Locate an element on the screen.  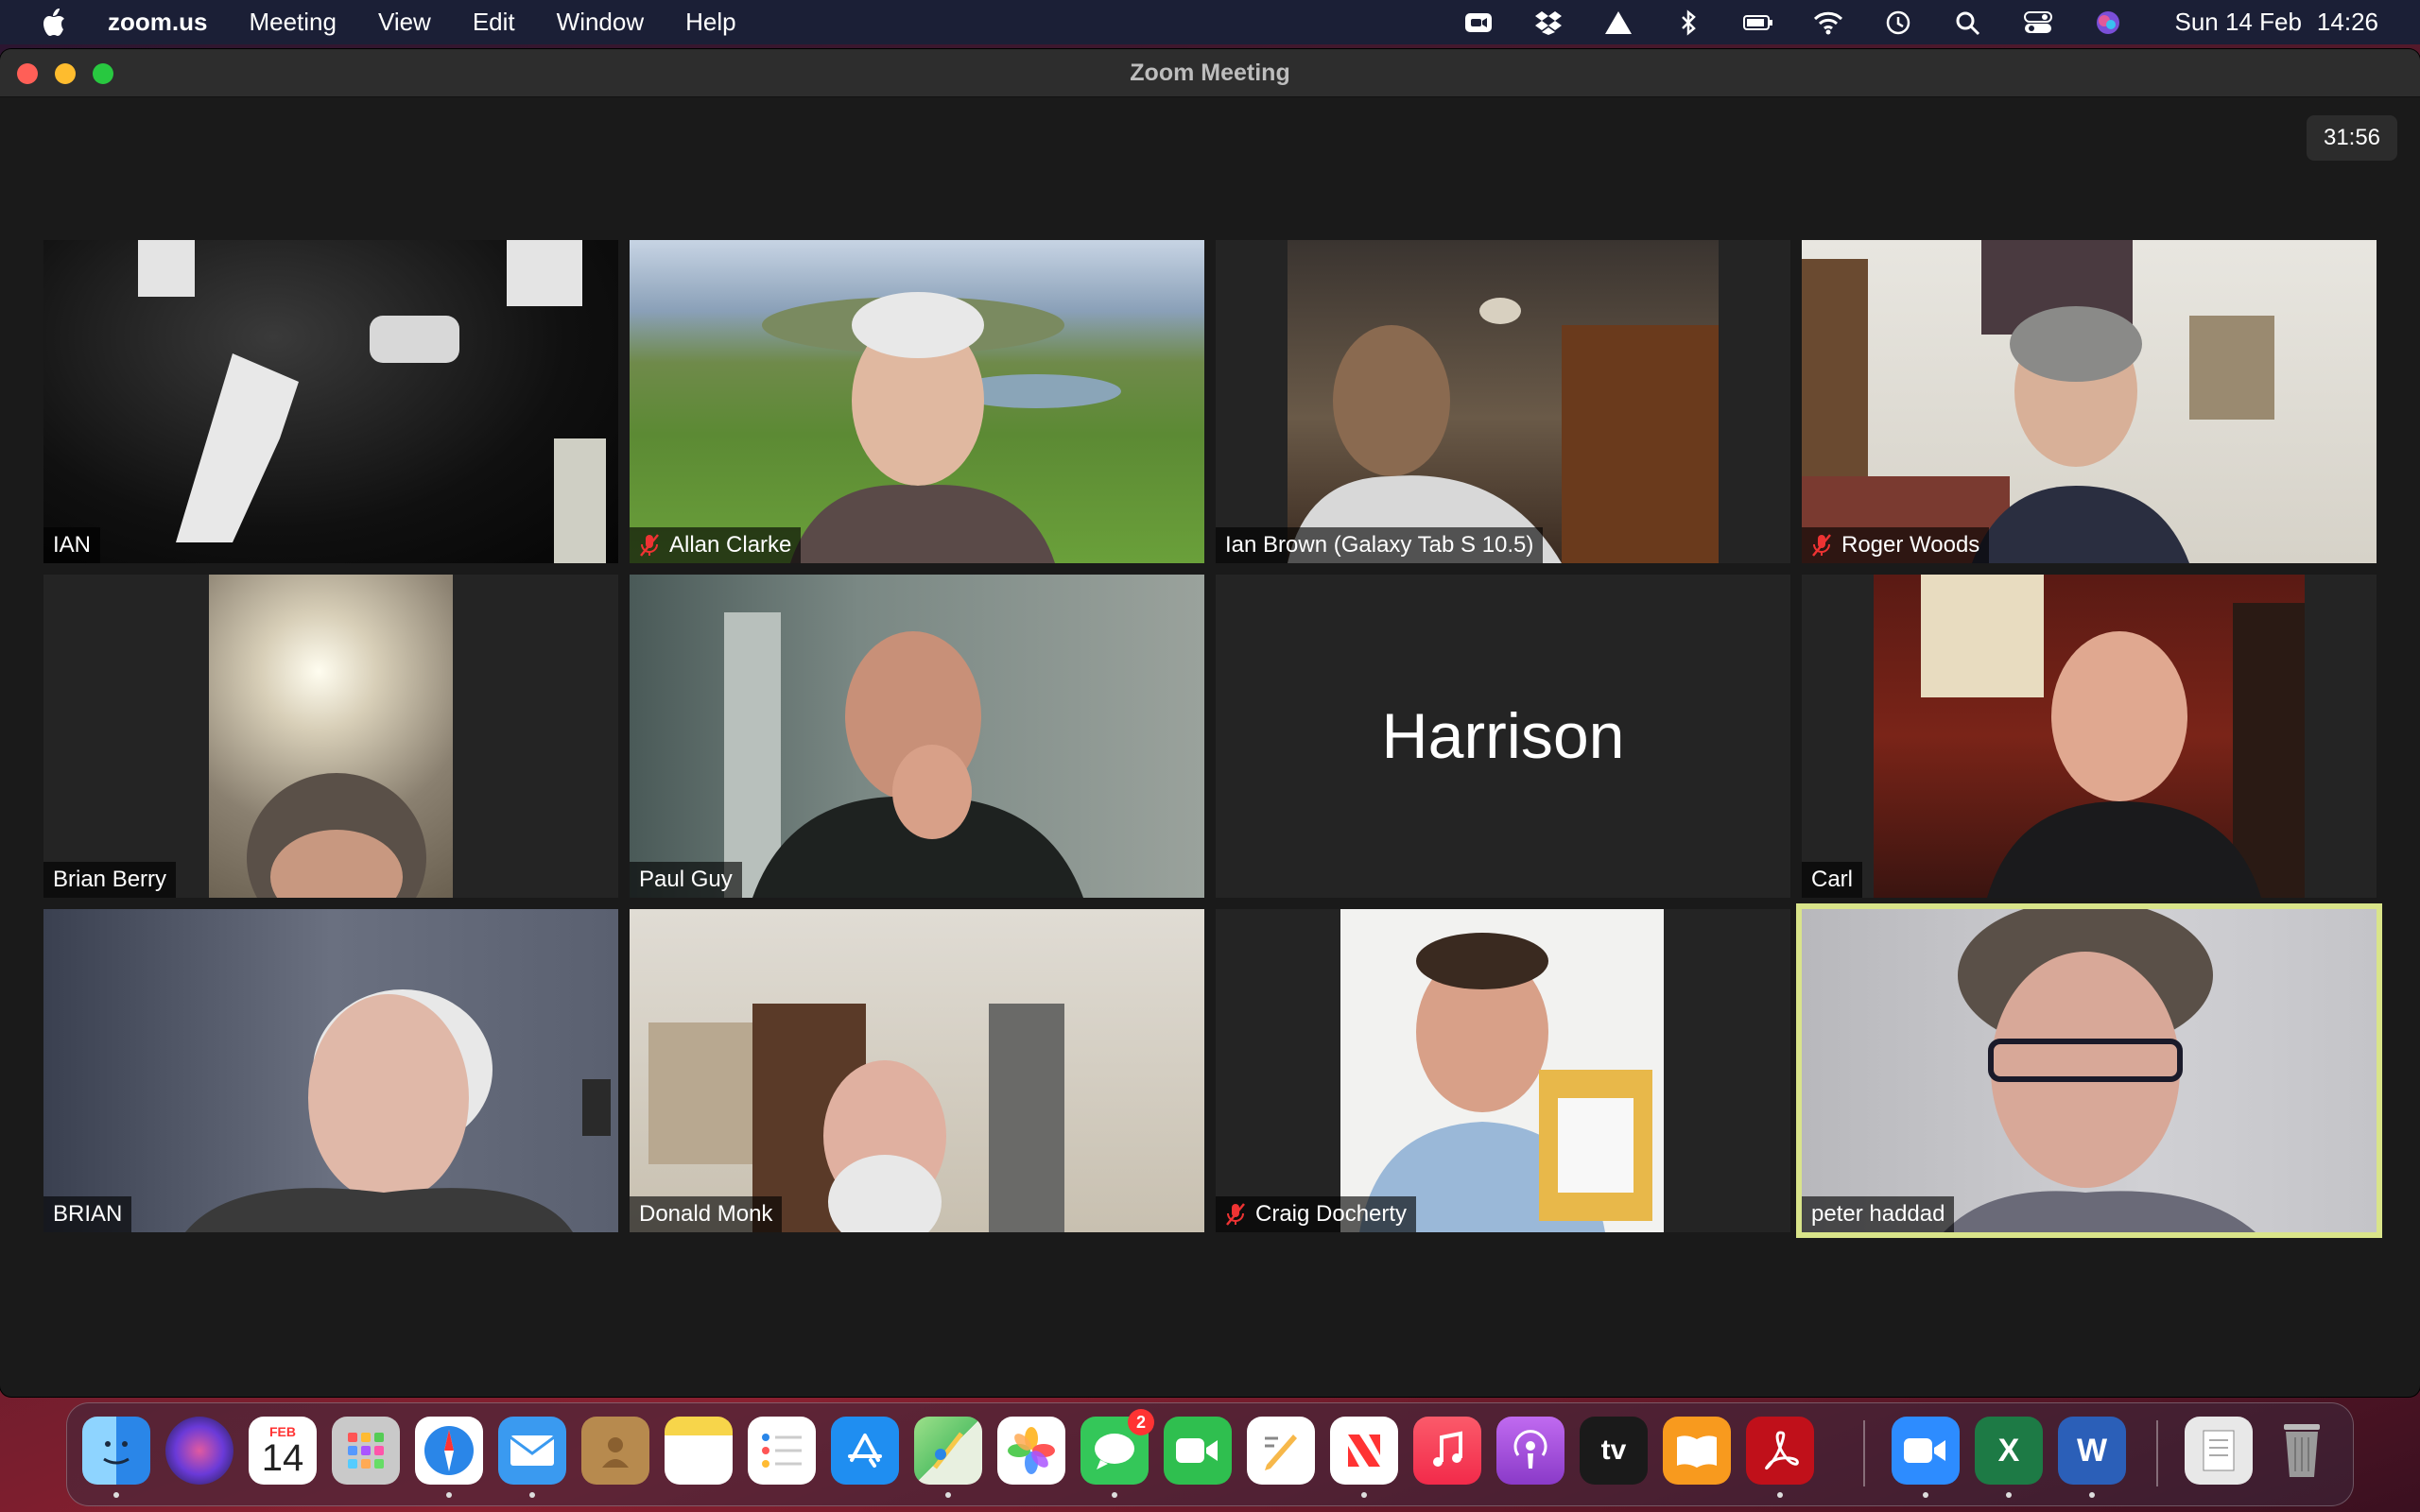
launchpad-icon is located at coordinates (366, 1451).